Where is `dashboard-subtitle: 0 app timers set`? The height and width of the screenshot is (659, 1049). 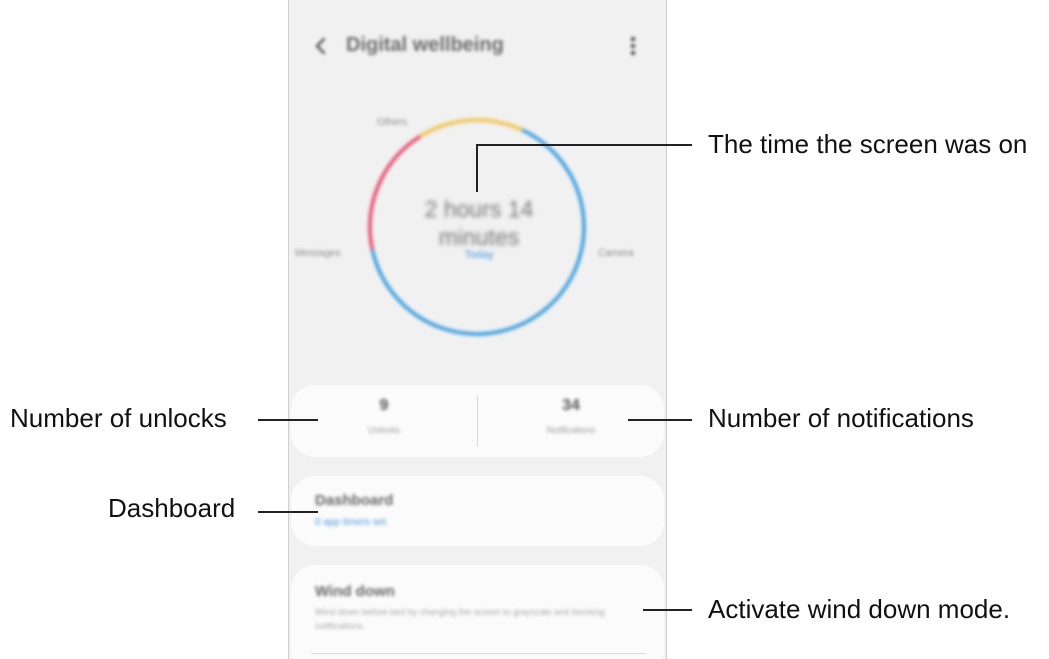 dashboard-subtitle: 0 app timers set is located at coordinates (351, 522).